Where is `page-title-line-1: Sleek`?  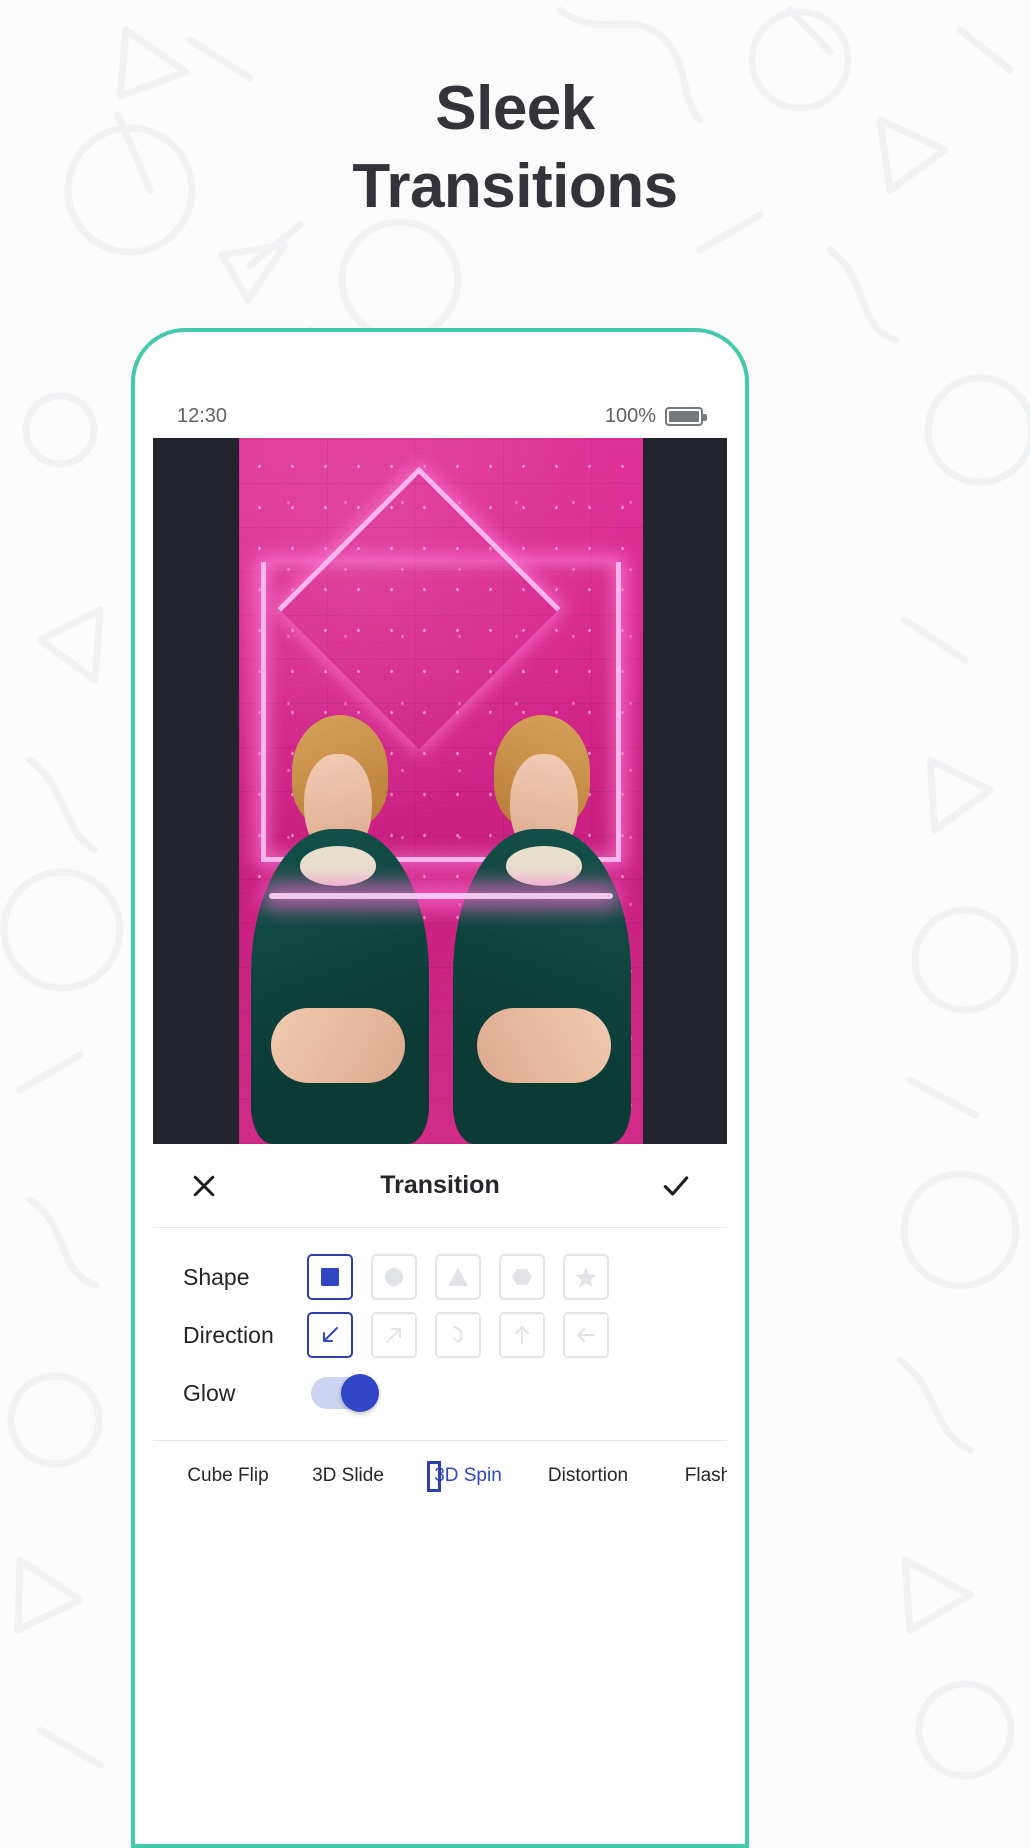 page-title-line-1: Sleek is located at coordinates (515, 108).